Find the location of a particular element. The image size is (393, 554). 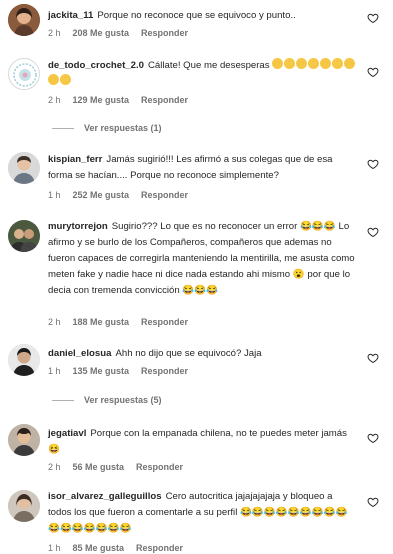

comment-meta: 2 h 56 Me gusta Responder is located at coordinates (121, 467).